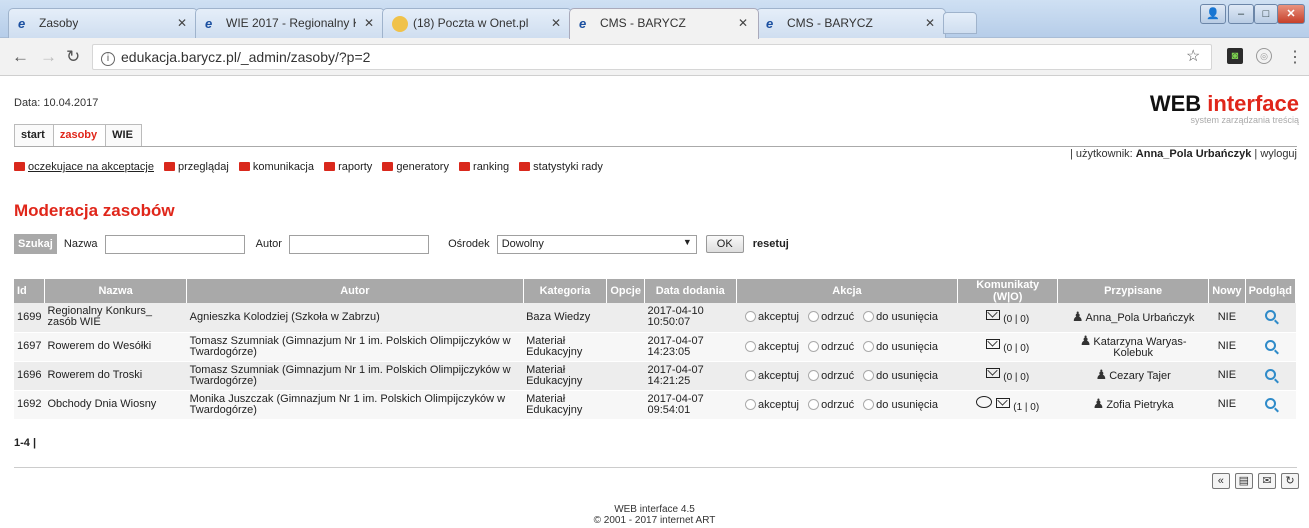  I want to click on col-akcja: Akcja, so click(847, 291).